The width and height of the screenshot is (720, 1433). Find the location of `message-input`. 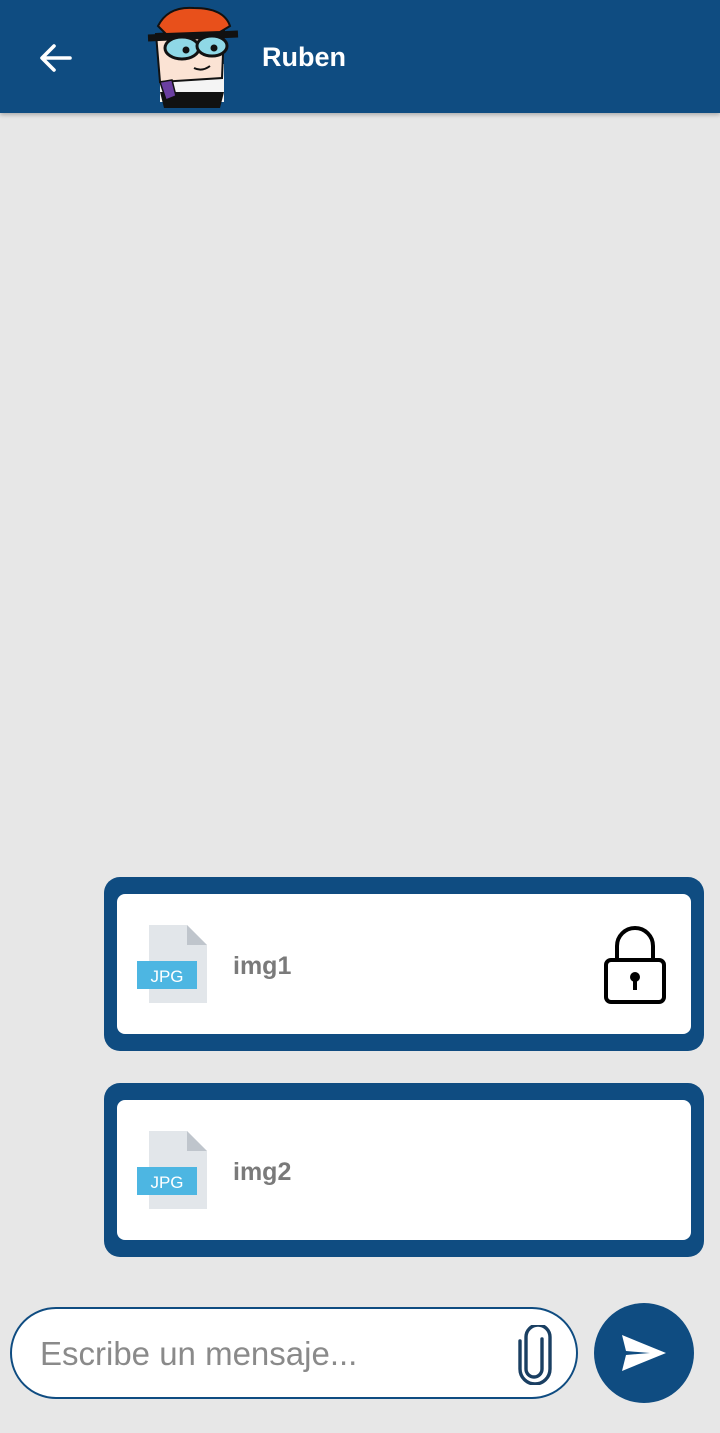

message-input is located at coordinates (265, 1354).